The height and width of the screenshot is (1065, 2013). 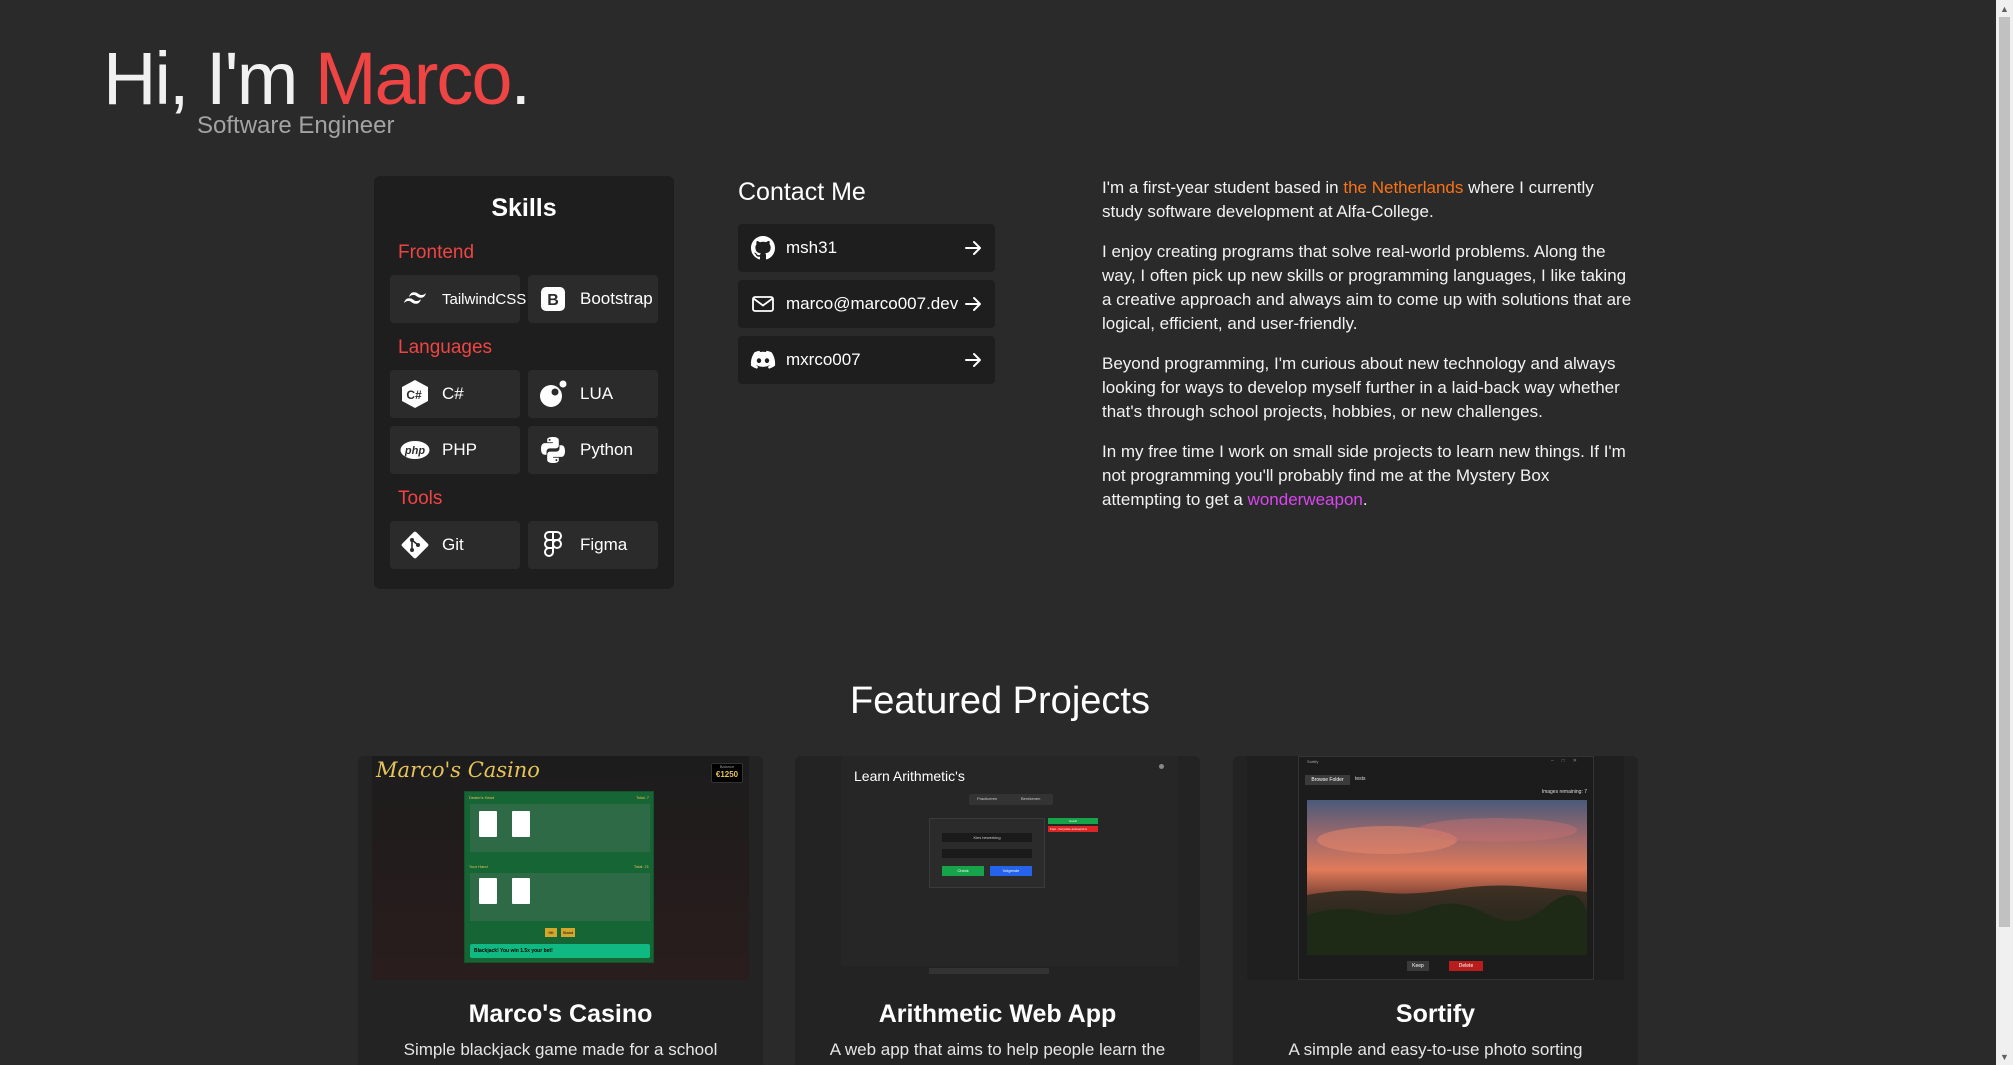 I want to click on skills-category-tools: Tools, so click(x=420, y=498).